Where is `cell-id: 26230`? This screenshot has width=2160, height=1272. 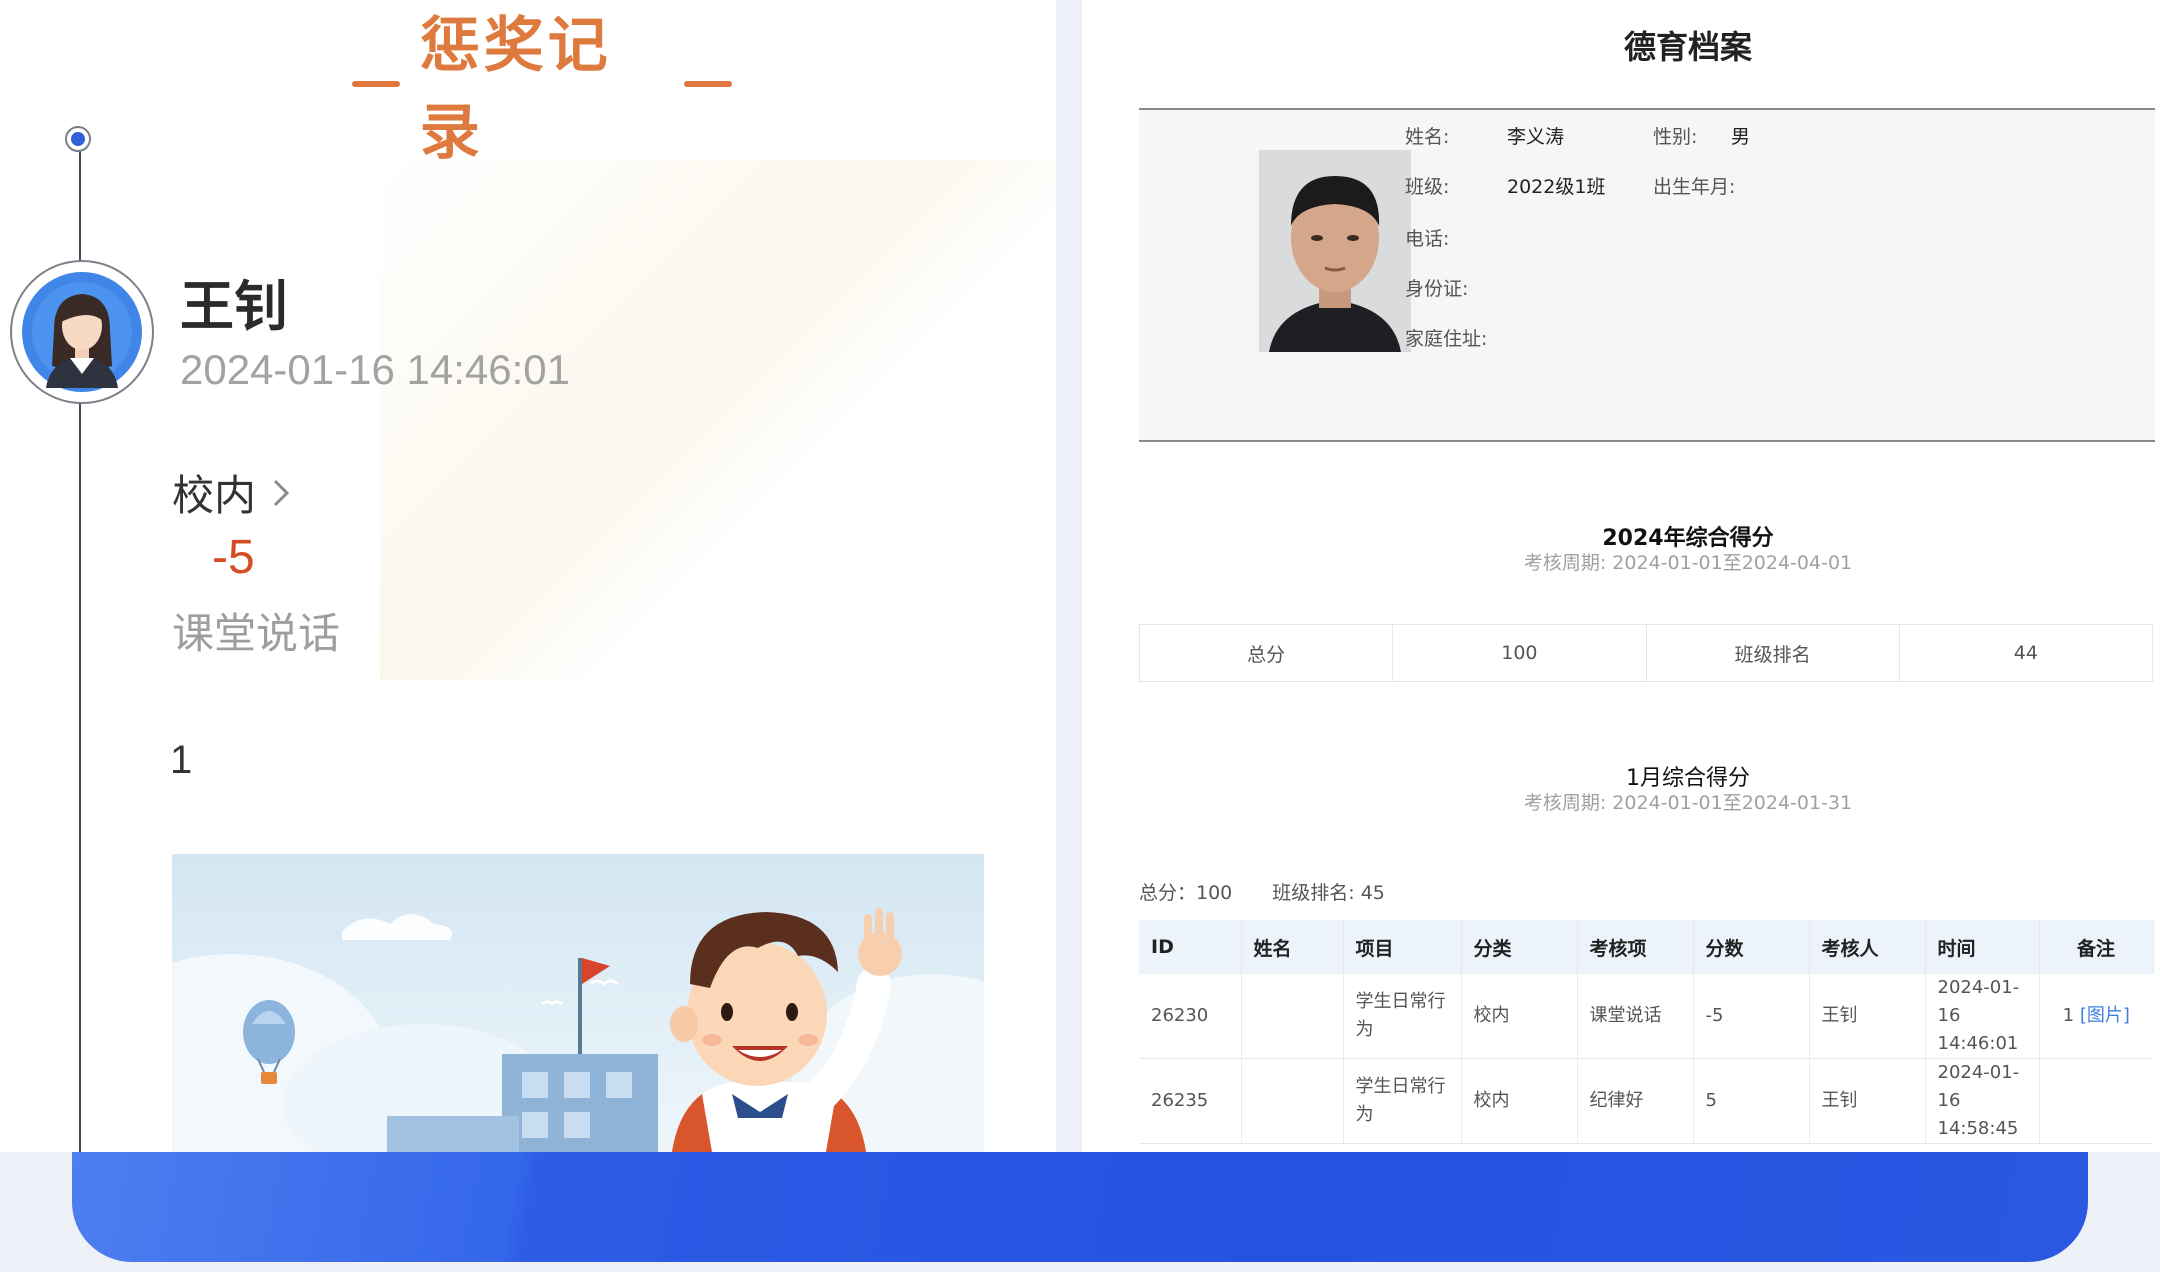
cell-id: 26230 is located at coordinates (1190, 1016).